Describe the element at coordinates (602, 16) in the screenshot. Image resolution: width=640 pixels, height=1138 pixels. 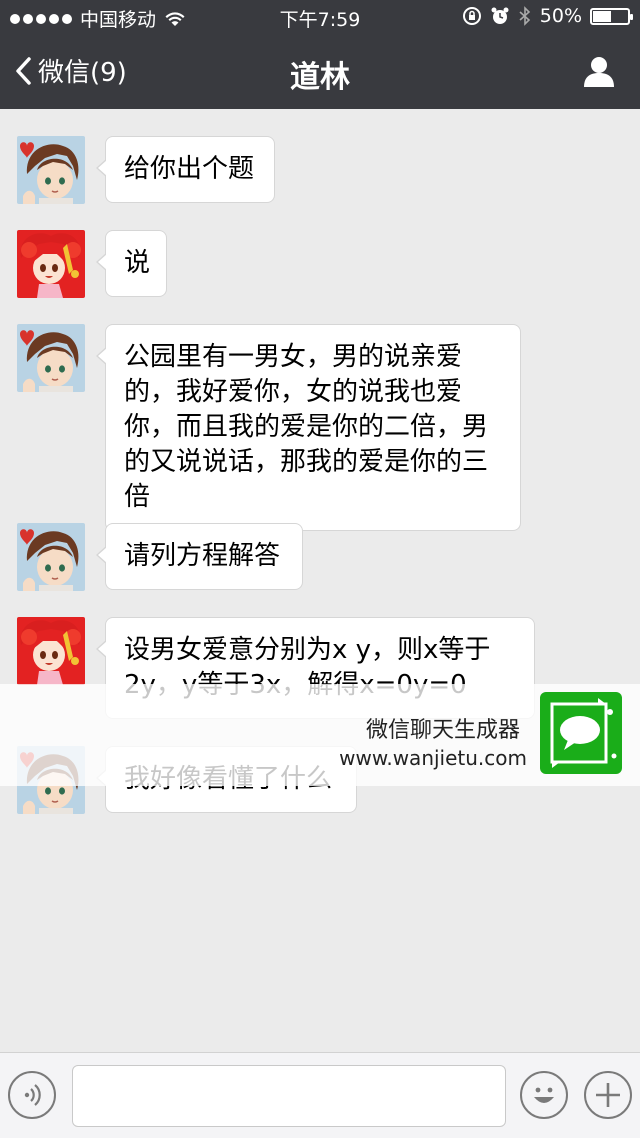
I see `battery-level-fill` at that location.